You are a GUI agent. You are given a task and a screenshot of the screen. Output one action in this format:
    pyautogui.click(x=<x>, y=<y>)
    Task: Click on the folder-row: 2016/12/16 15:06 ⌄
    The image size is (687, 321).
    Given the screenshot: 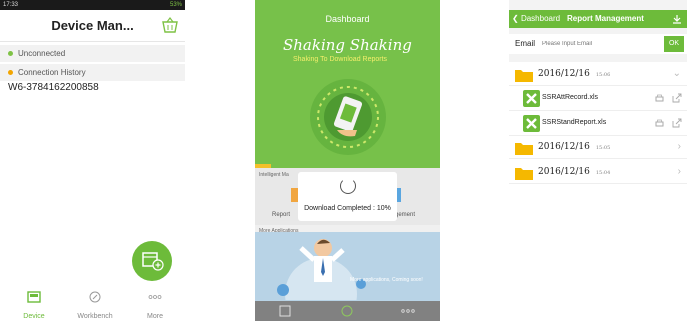 What is the action you would take?
    pyautogui.click(x=598, y=75)
    